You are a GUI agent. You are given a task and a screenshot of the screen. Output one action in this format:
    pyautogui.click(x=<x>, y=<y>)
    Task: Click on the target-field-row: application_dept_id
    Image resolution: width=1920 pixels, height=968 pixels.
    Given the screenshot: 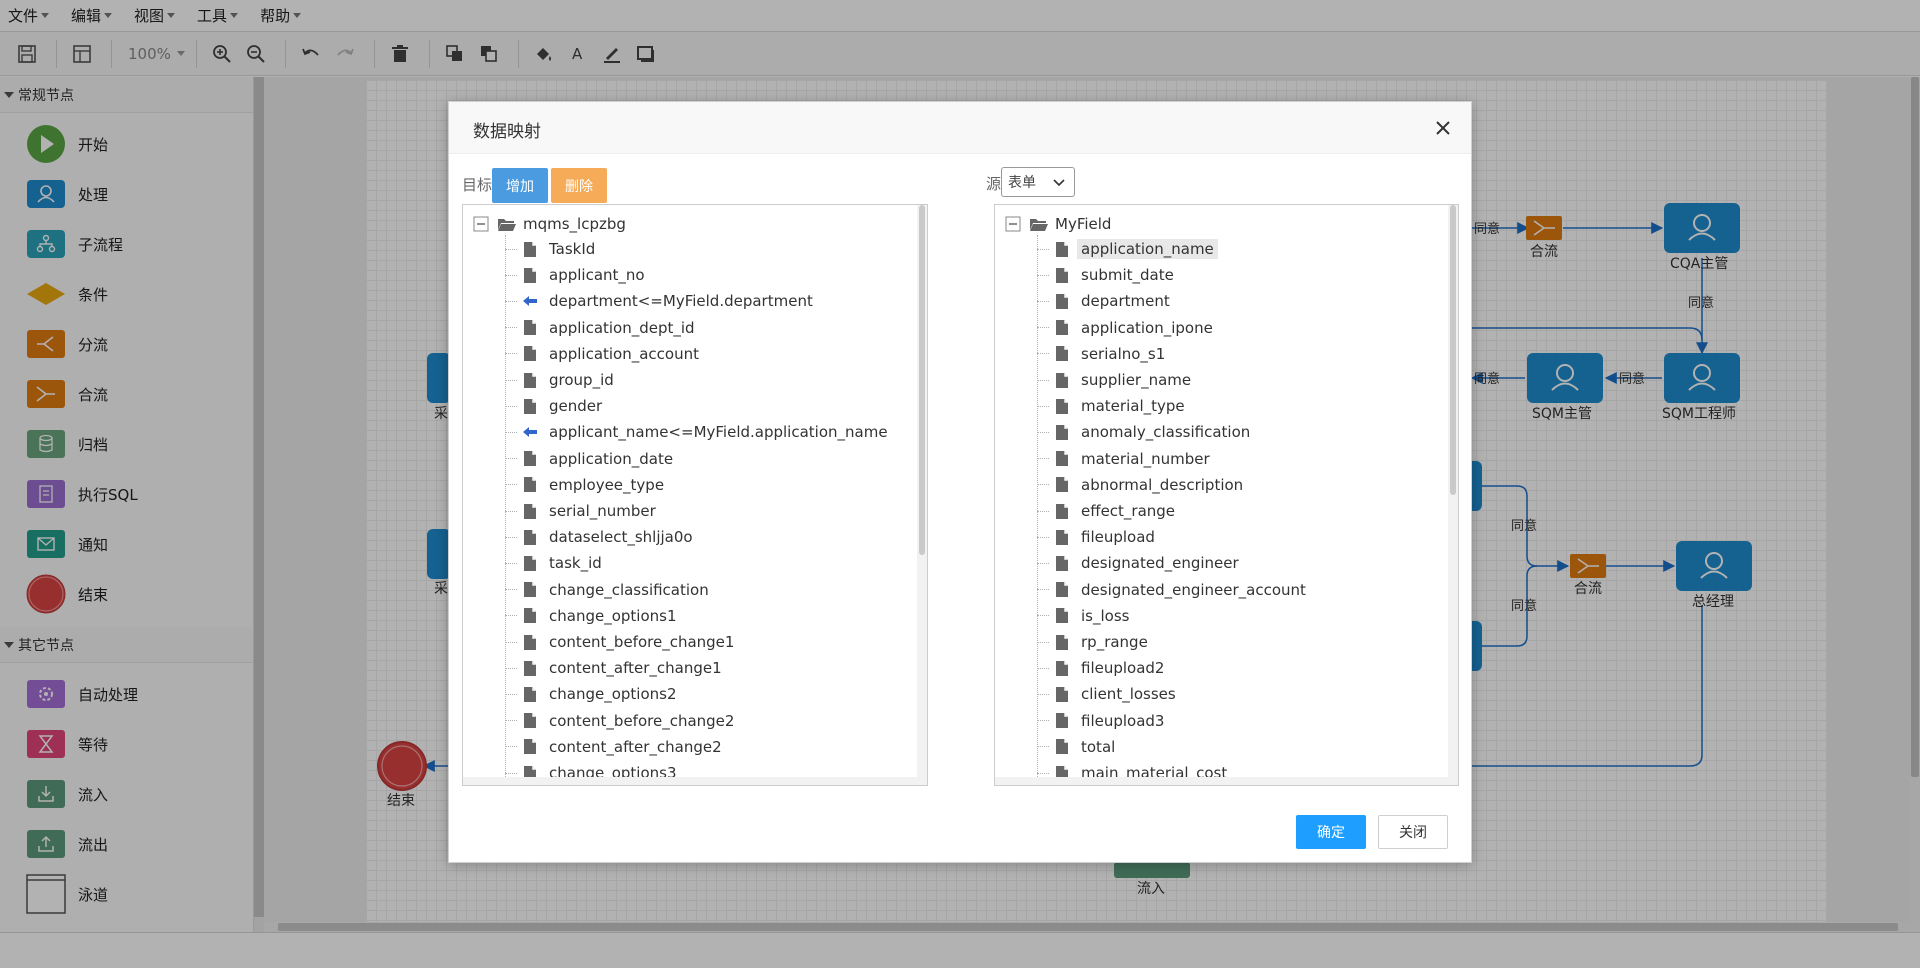 What is the action you would take?
    pyautogui.click(x=602, y=328)
    